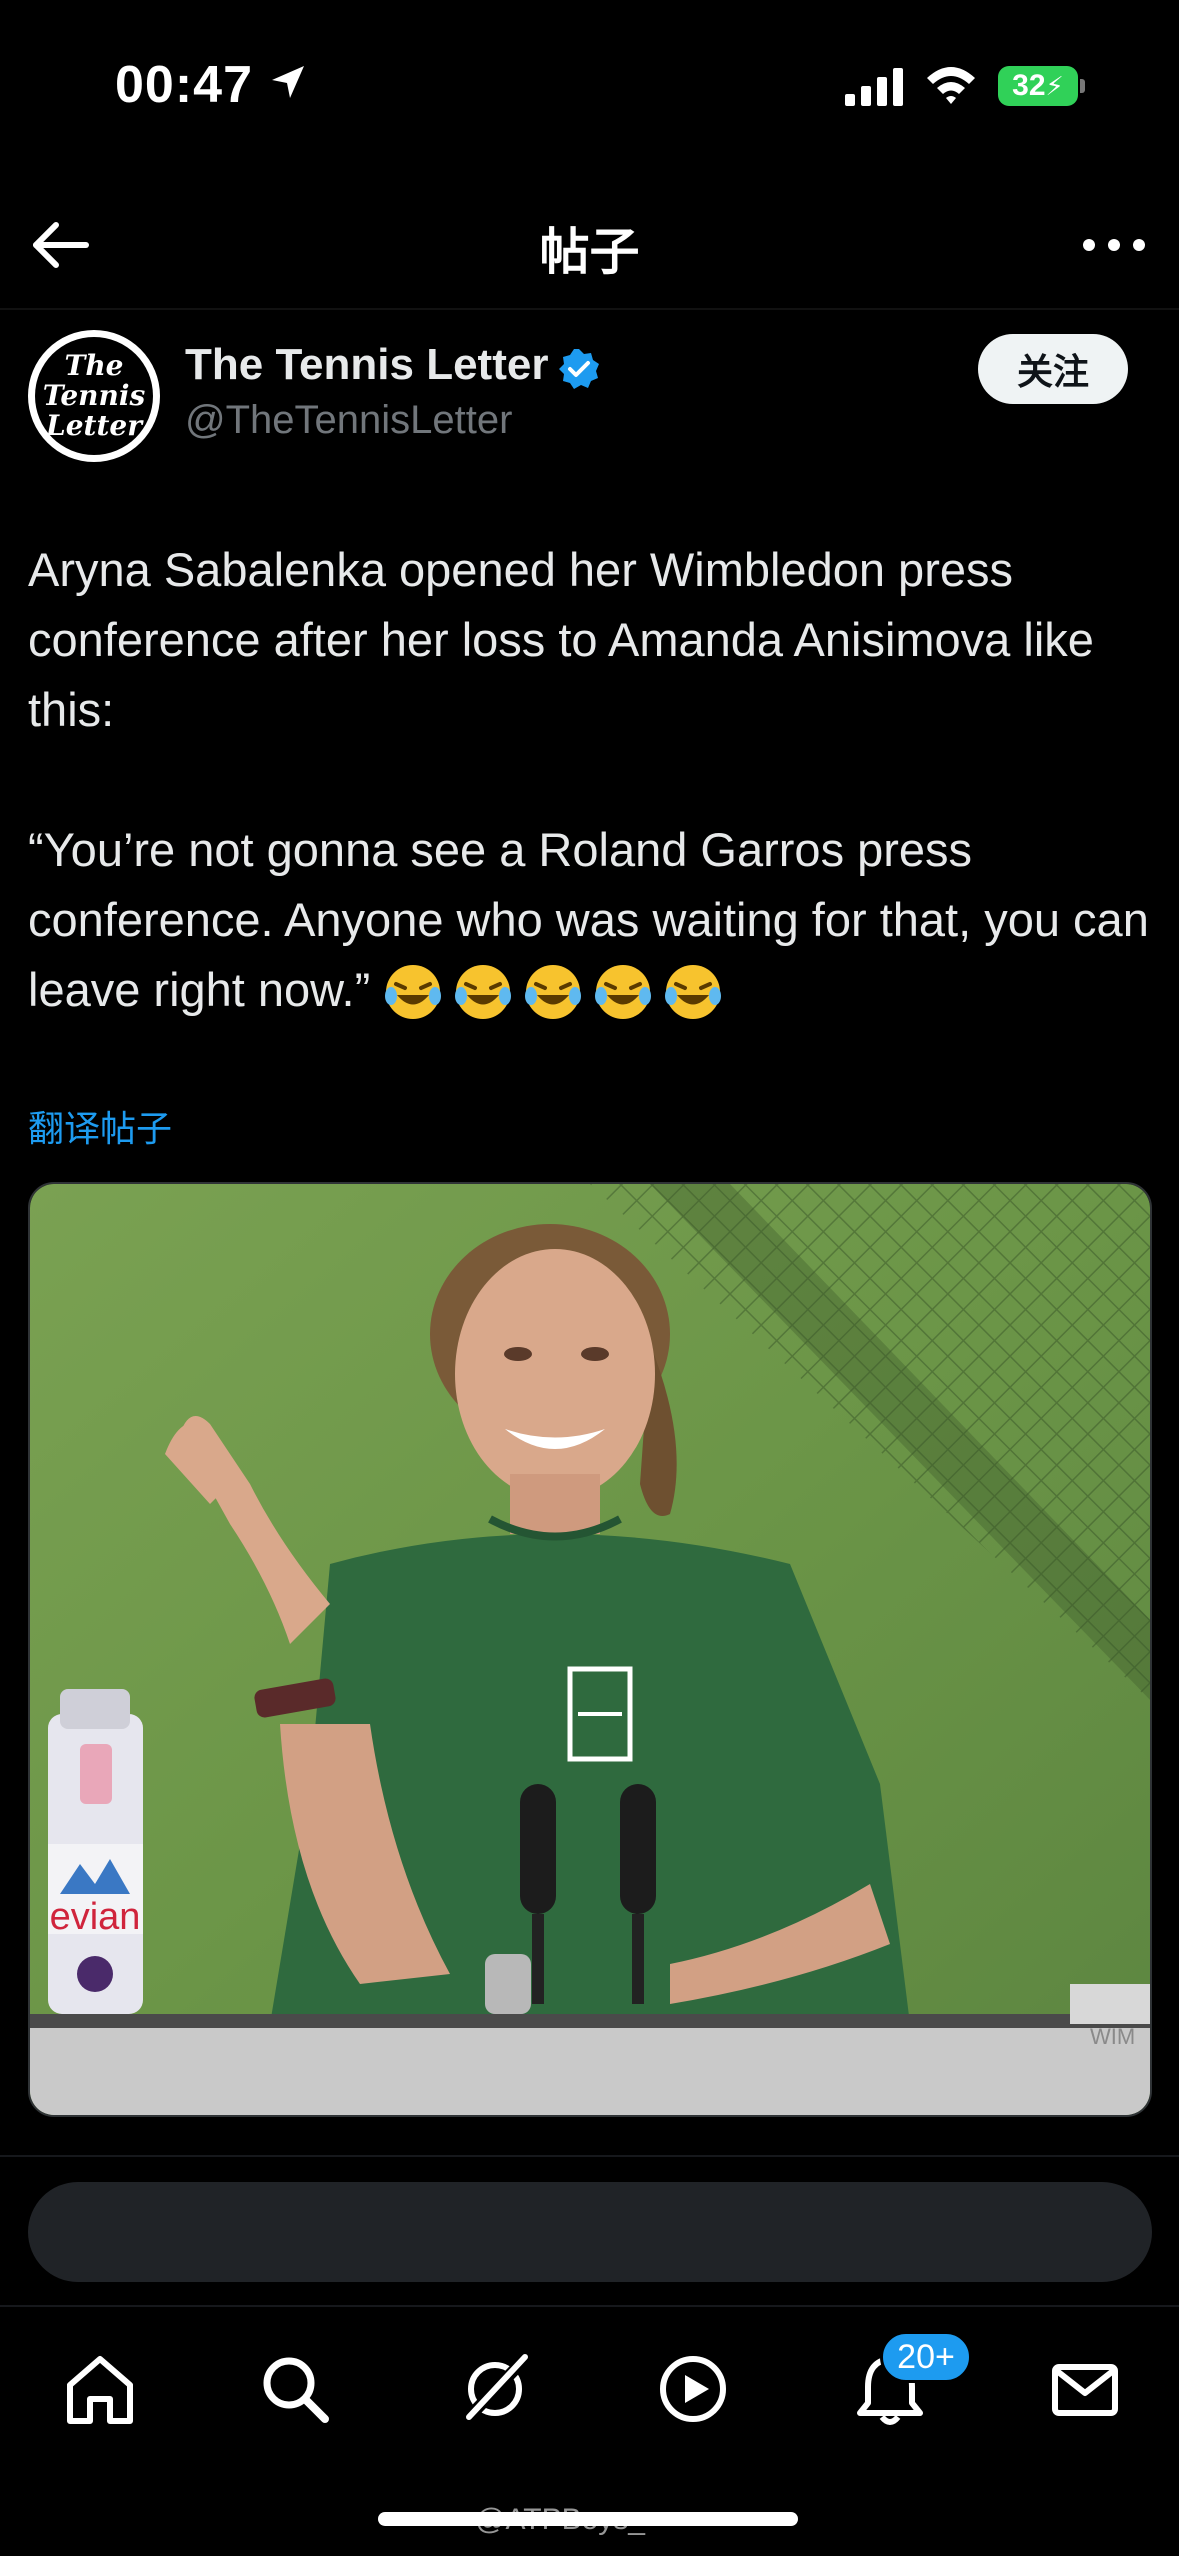 Image resolution: width=1179 pixels, height=2556 pixels. What do you see at coordinates (295, 2389) in the screenshot?
I see `search-icon` at bounding box center [295, 2389].